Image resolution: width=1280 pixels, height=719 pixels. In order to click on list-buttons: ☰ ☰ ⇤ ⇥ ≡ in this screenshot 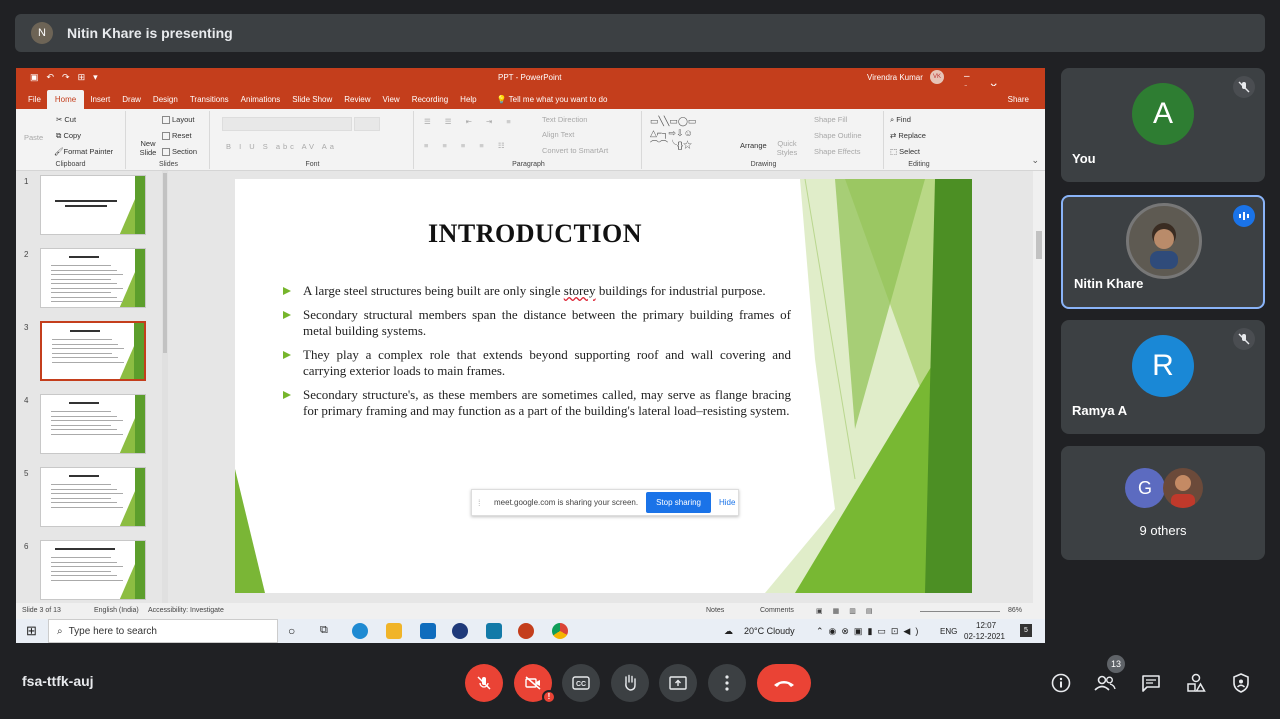, I will do `click(470, 121)`.